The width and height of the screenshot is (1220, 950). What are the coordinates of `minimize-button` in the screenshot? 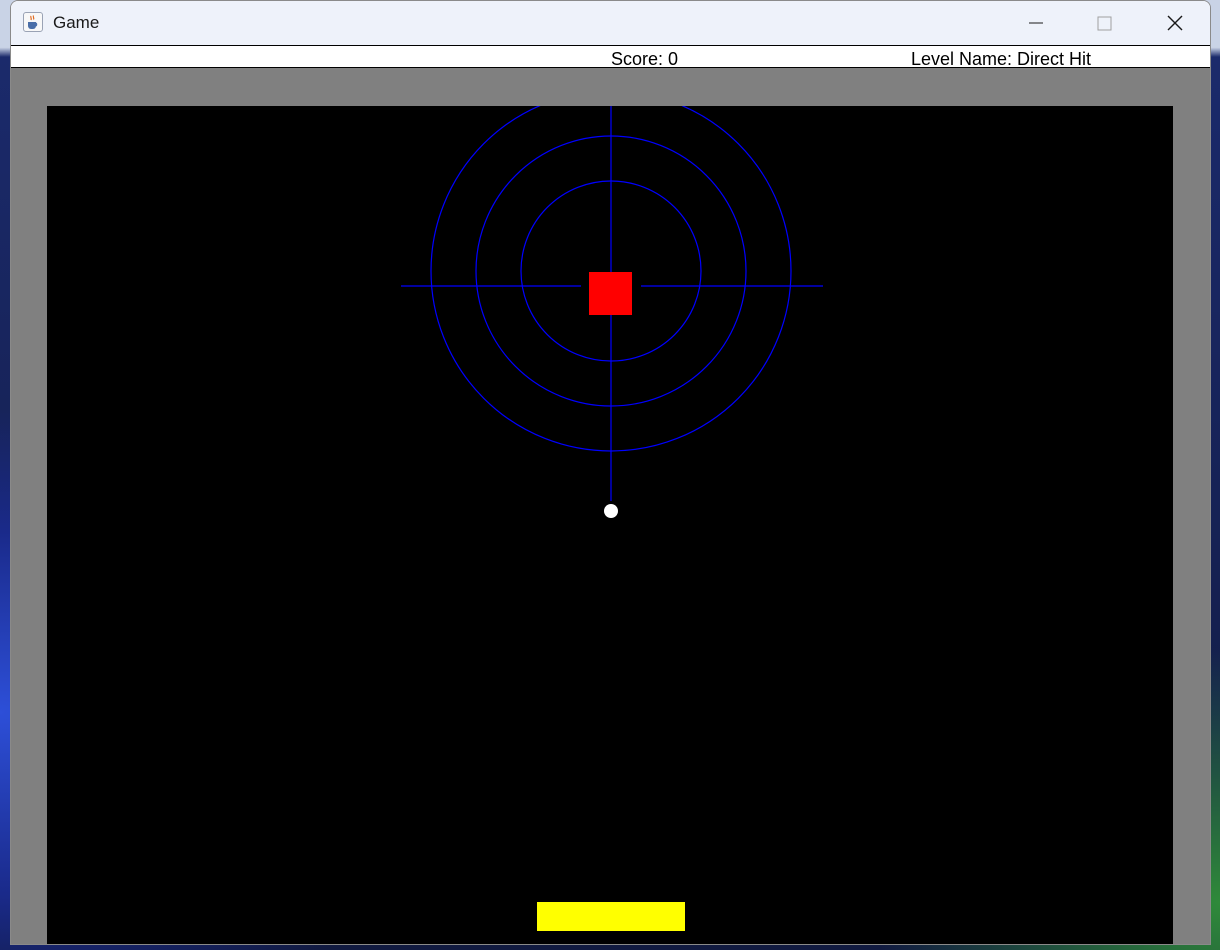 It's located at (1036, 23).